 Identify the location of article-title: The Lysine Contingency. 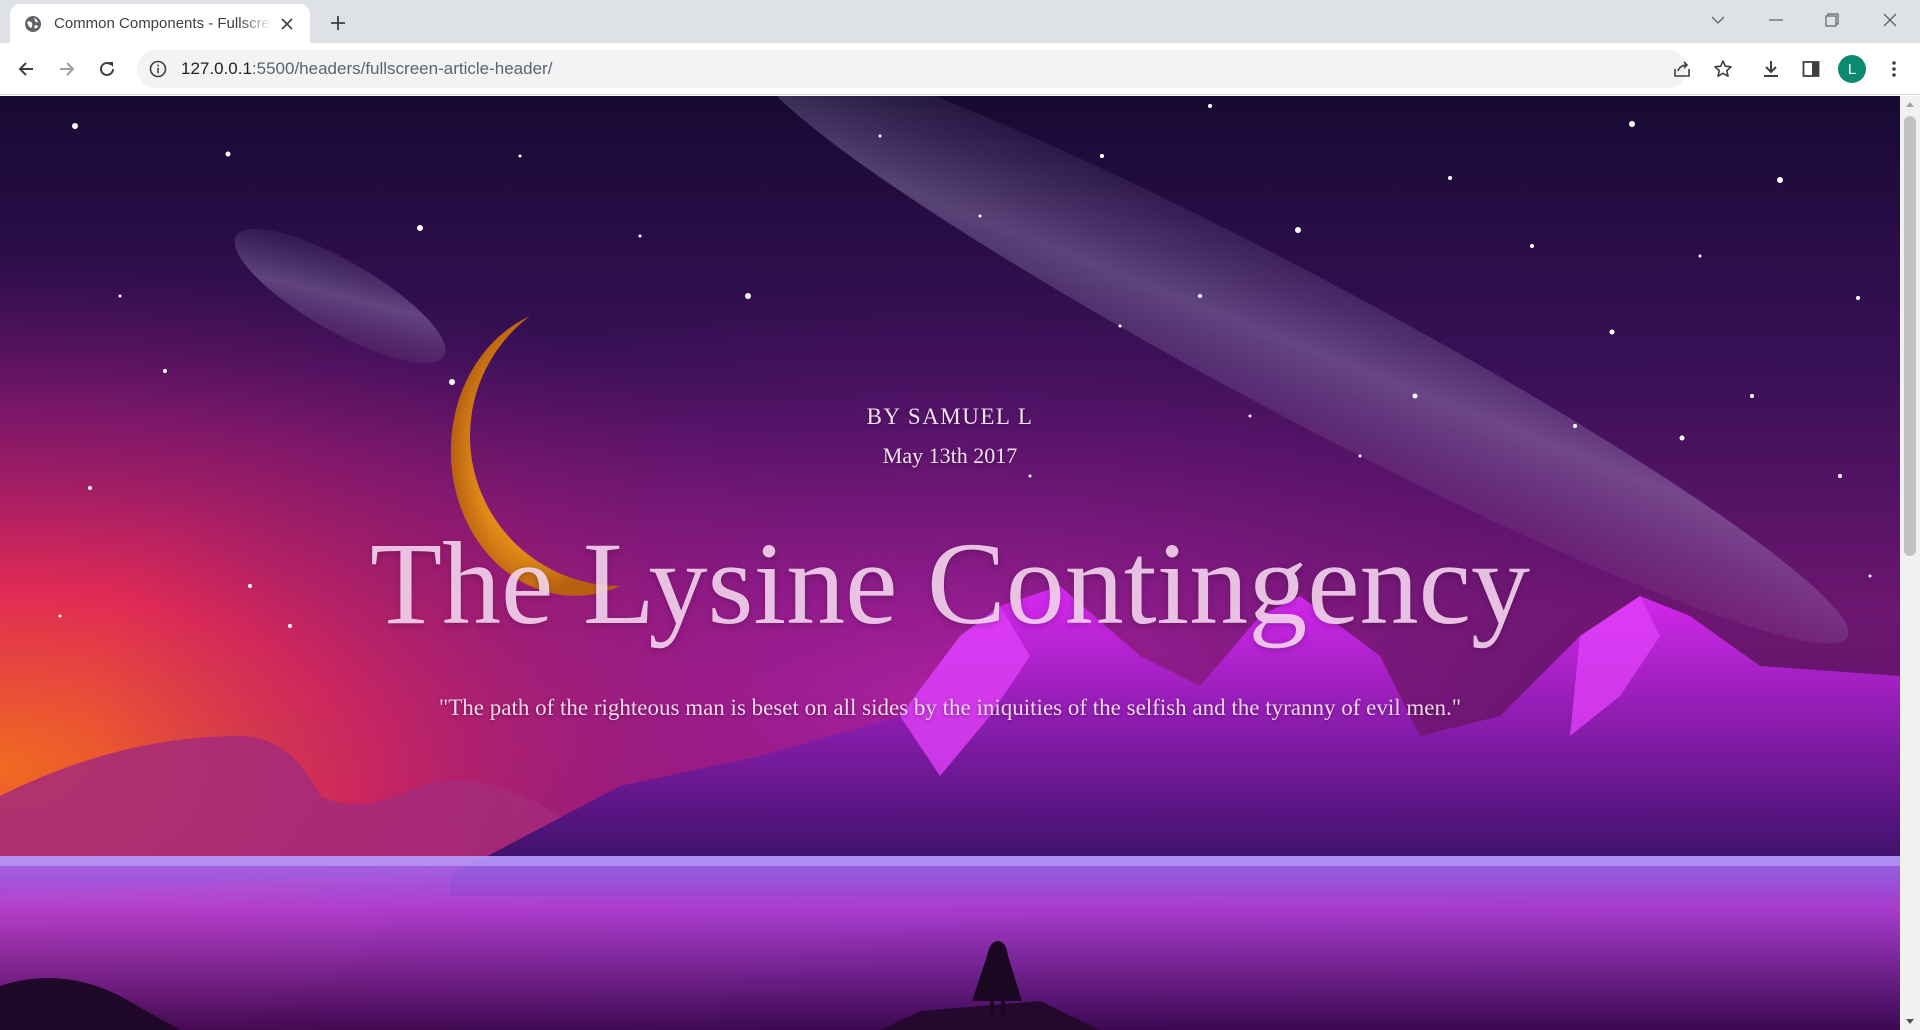
(950, 583).